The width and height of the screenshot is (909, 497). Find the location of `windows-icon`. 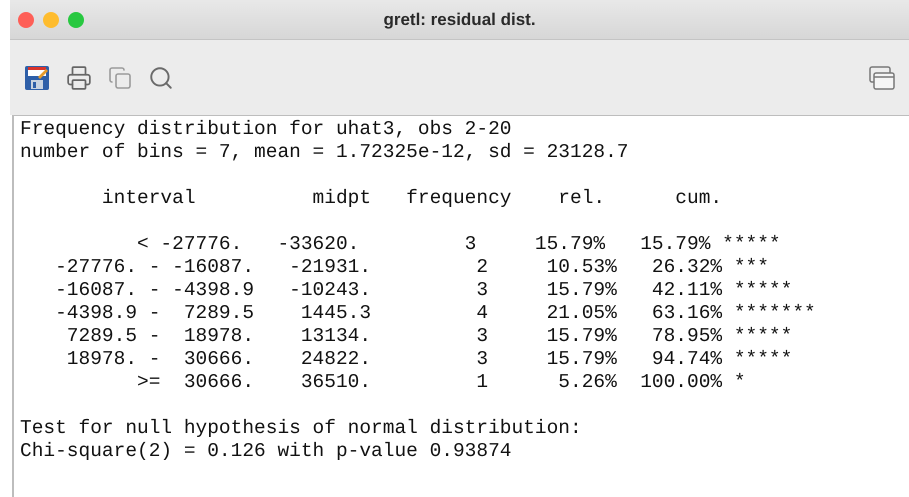

windows-icon is located at coordinates (882, 78).